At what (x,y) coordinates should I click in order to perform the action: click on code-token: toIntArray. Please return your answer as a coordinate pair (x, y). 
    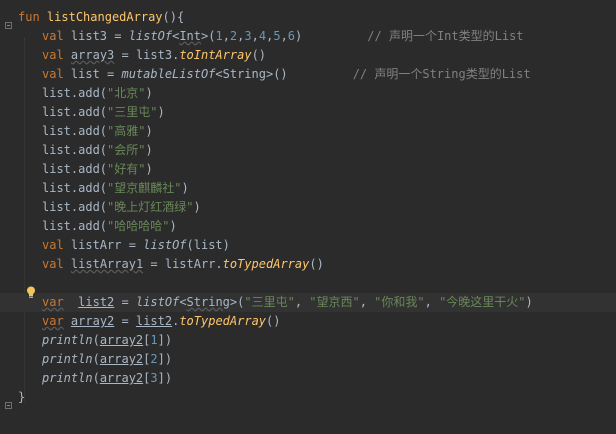
    Looking at the image, I should click on (215, 55).